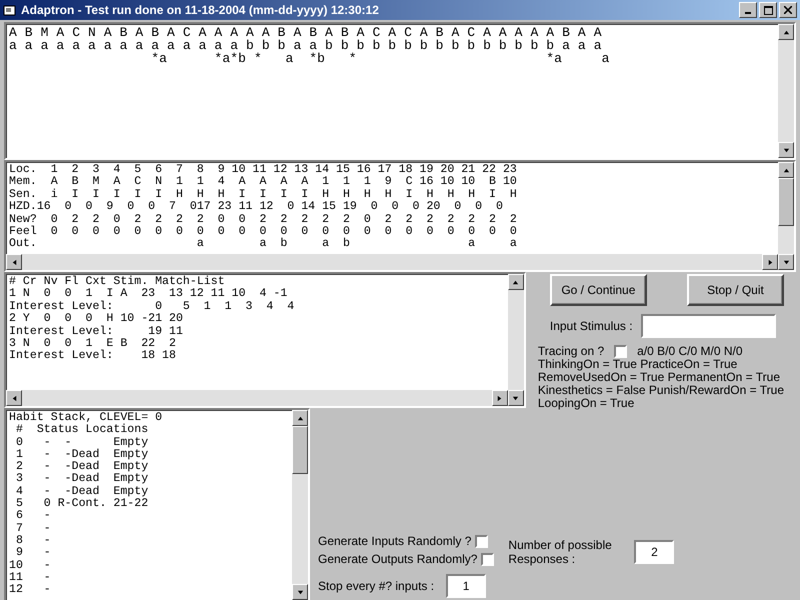 The width and height of the screenshot is (800, 600). What do you see at coordinates (148, 294) in the screenshot?
I see `match-line: 1 N 0 0 1 I A 23 13 12 11 10 4 -1` at bounding box center [148, 294].